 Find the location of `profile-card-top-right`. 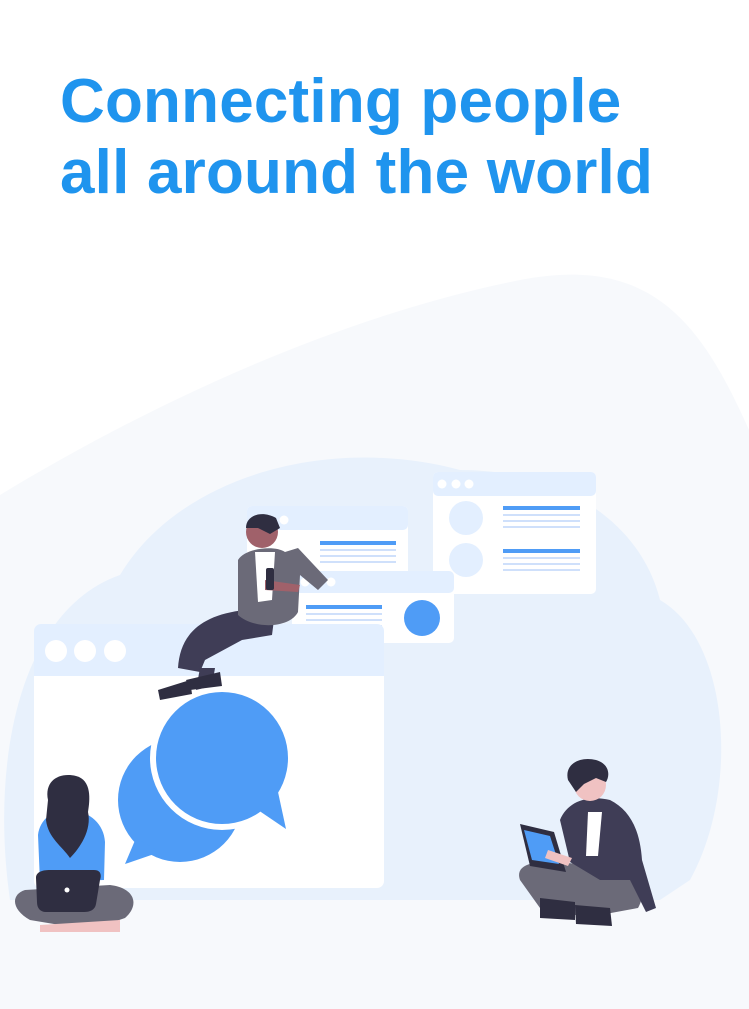

profile-card-top-right is located at coordinates (514, 533).